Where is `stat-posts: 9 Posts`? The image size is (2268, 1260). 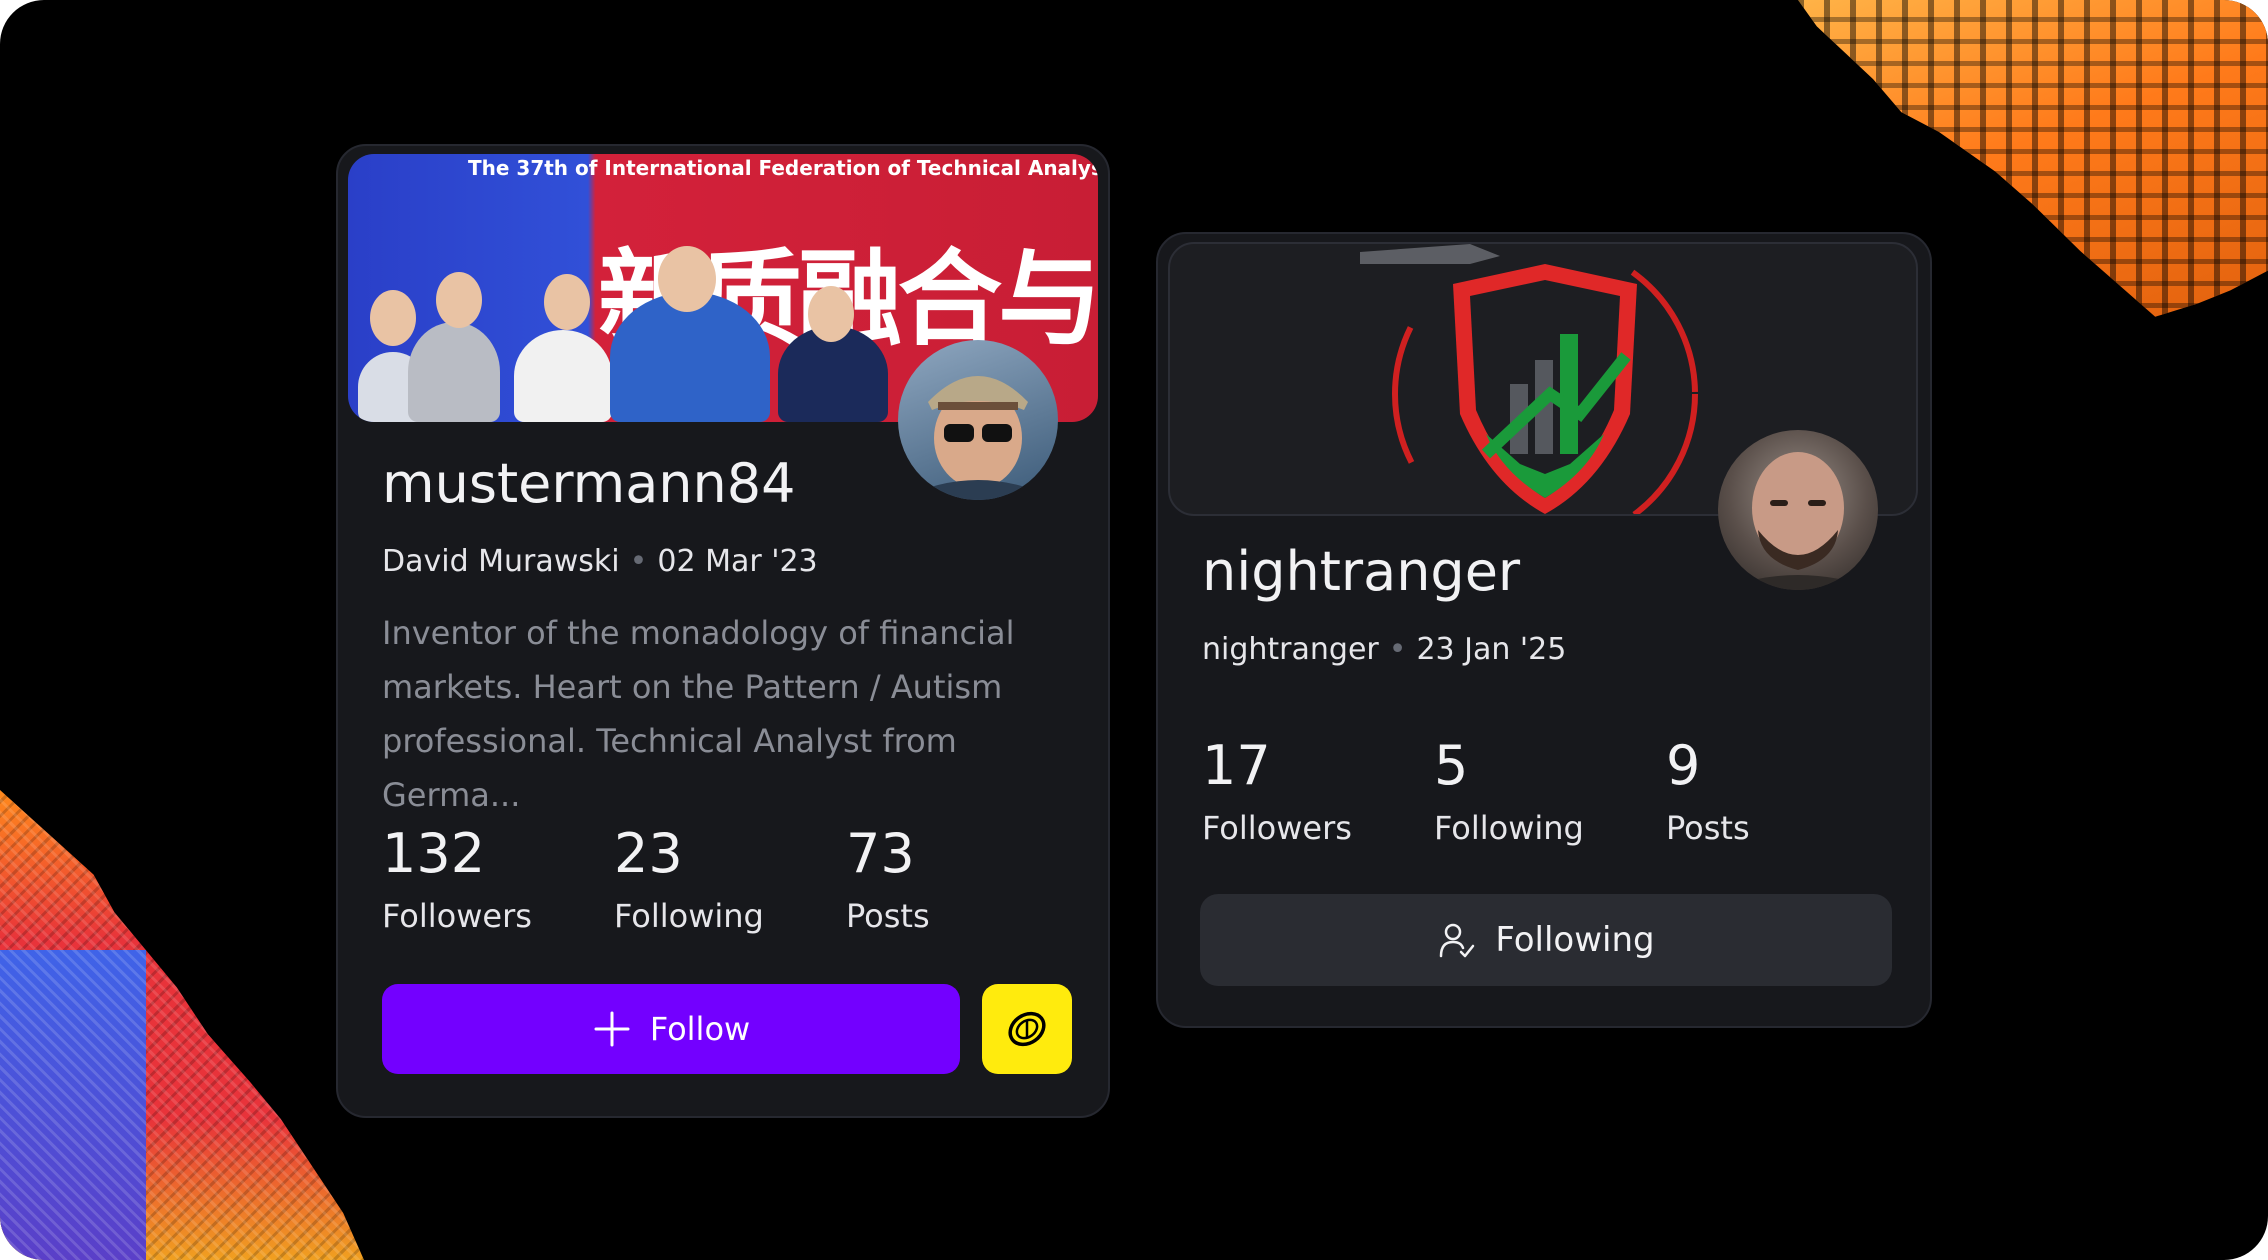
stat-posts: 9 Posts is located at coordinates (1708, 790).